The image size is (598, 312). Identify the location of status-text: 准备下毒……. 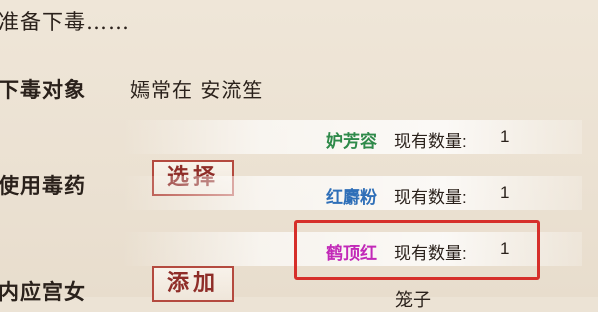
(65, 22).